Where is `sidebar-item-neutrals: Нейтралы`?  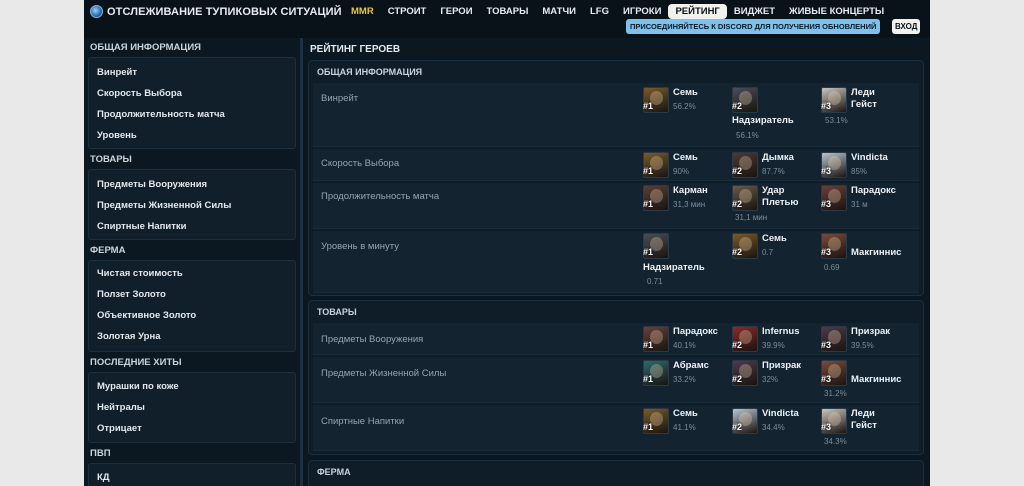 sidebar-item-neutrals: Нейтралы is located at coordinates (121, 407).